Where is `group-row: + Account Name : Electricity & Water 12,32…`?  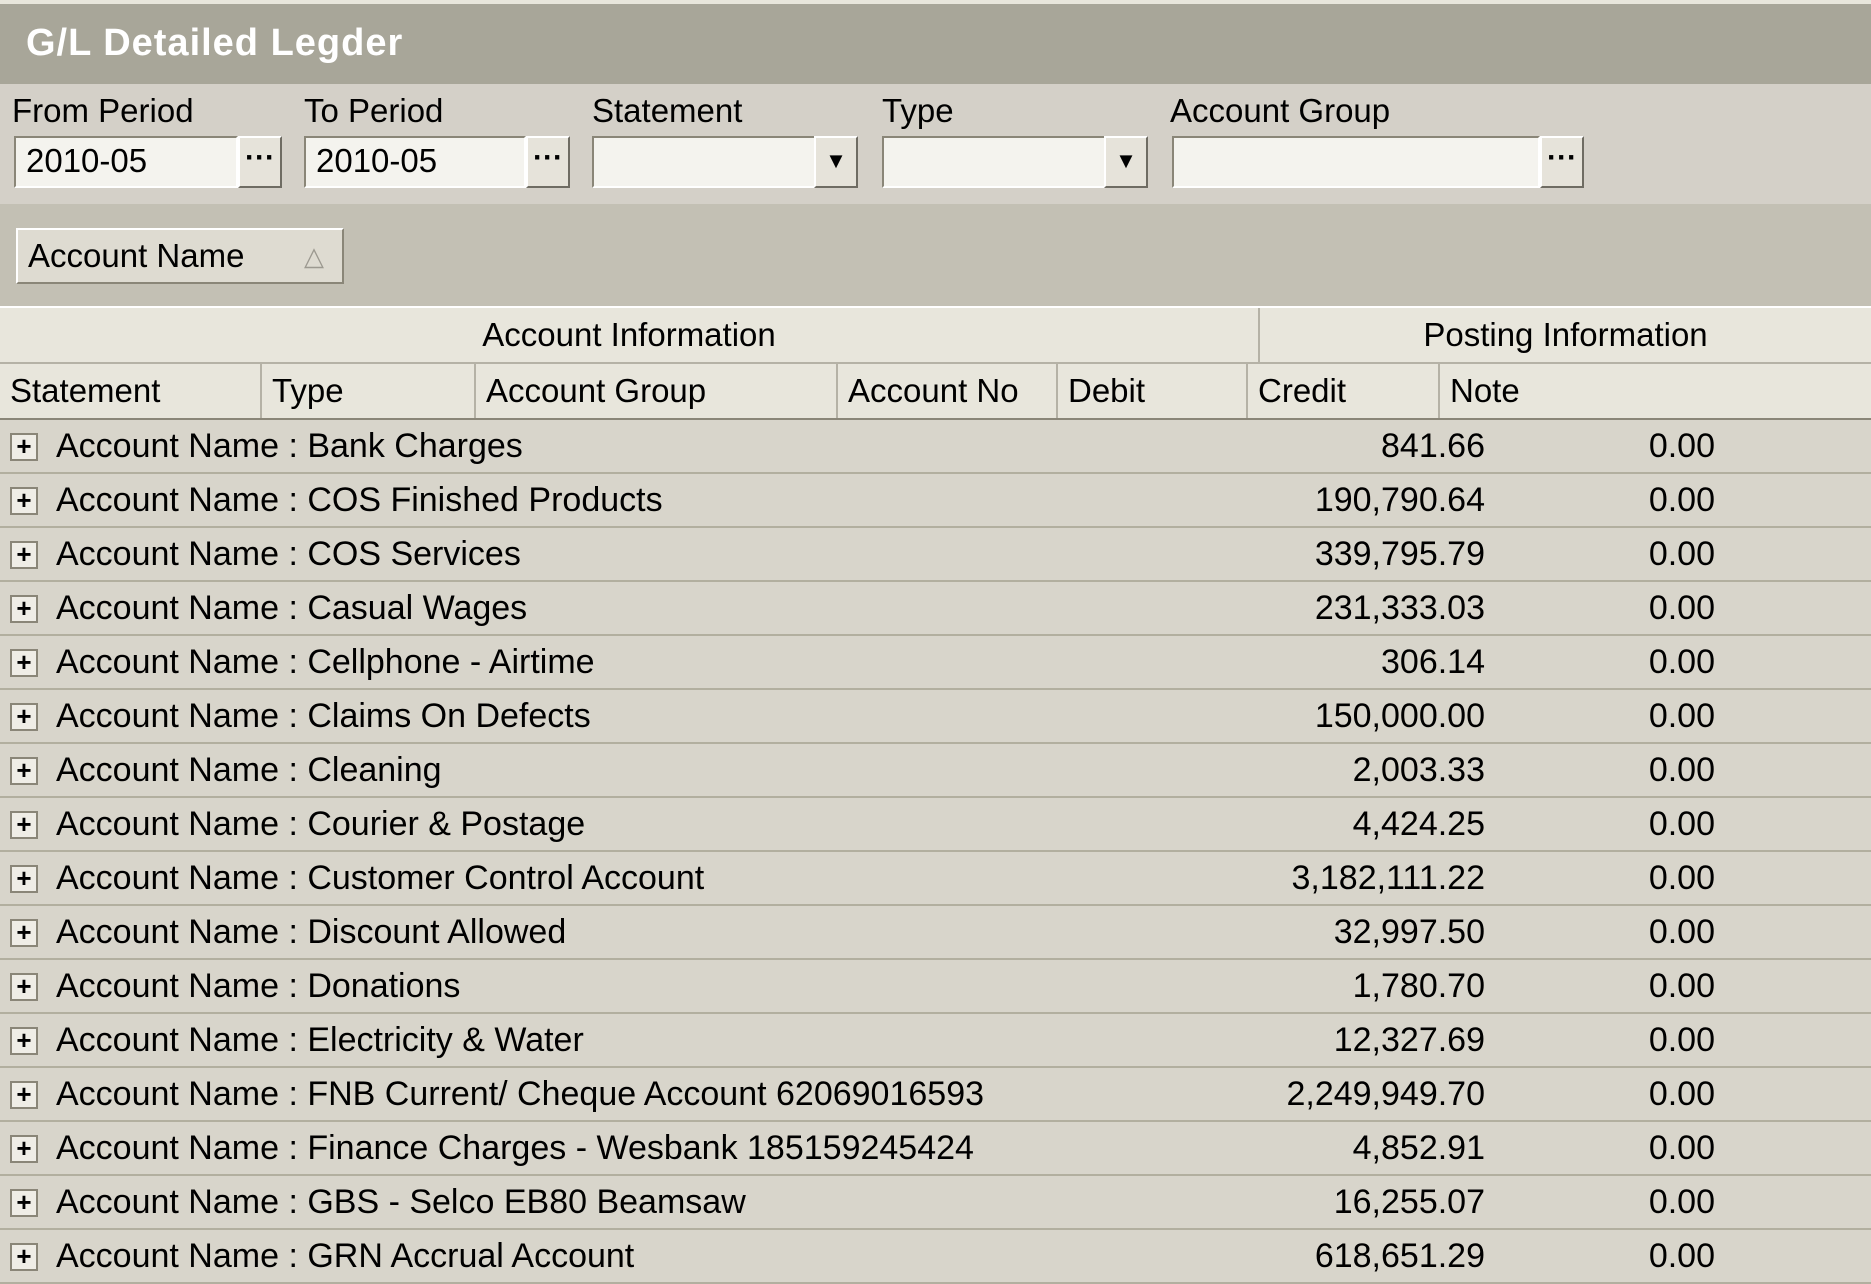 group-row: + Account Name : Electricity & Water 12,32… is located at coordinates (935, 1041).